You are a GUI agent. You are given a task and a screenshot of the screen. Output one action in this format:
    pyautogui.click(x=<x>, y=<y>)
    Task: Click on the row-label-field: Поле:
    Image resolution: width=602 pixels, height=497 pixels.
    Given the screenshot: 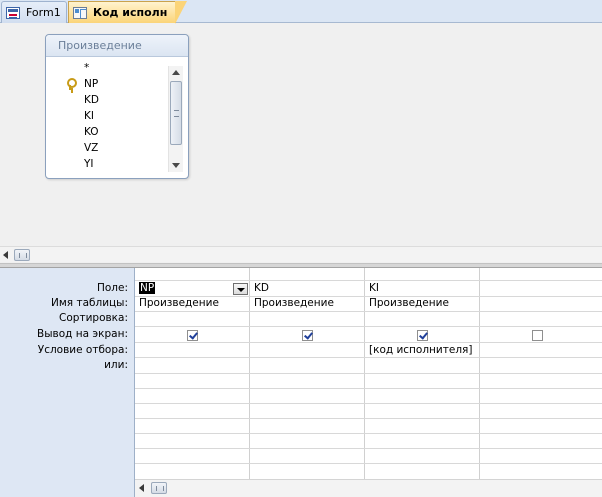 What is the action you would take?
    pyautogui.click(x=112, y=288)
    